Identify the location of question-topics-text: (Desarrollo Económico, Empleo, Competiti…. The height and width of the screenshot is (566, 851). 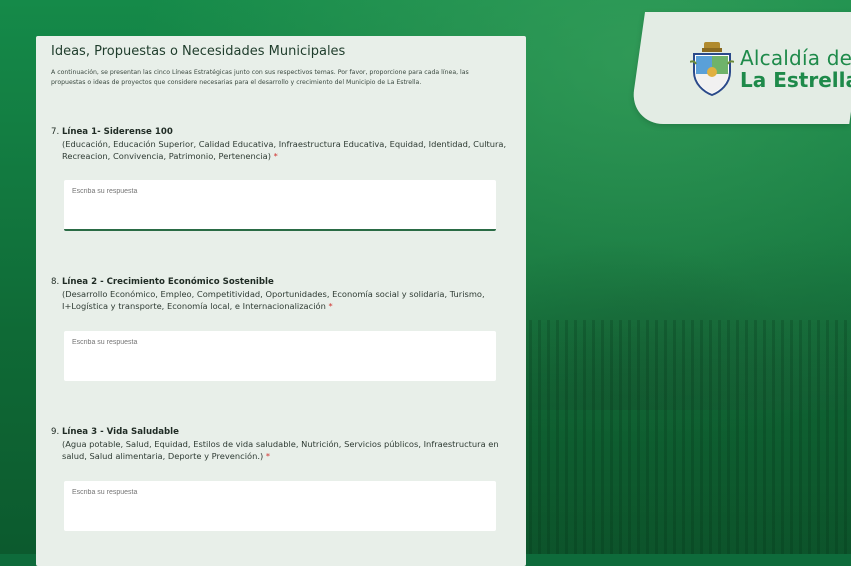
(273, 300).